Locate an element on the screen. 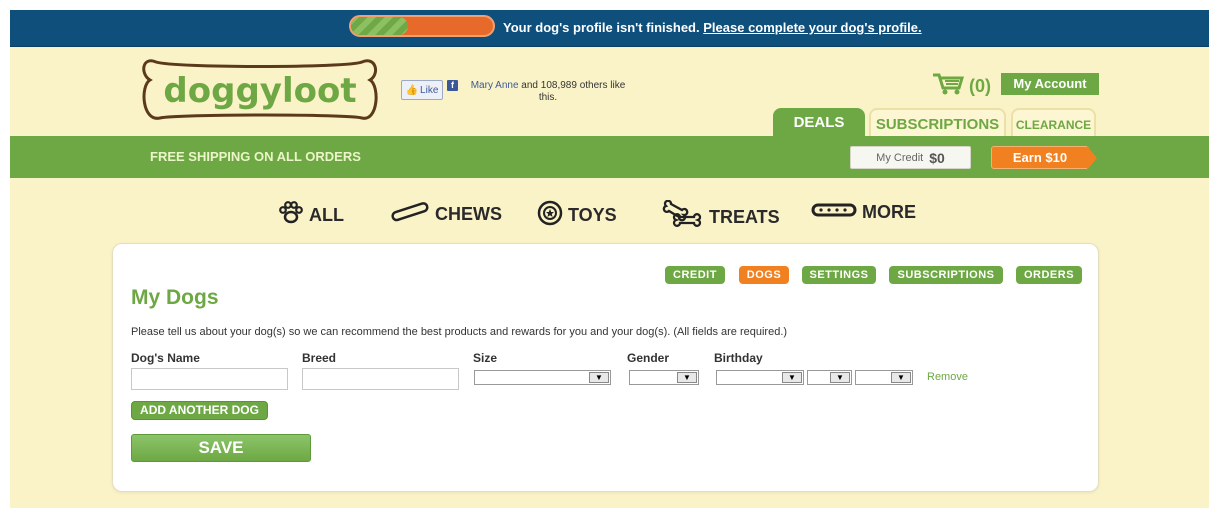  category-toys: TOYS is located at coordinates (577, 215).